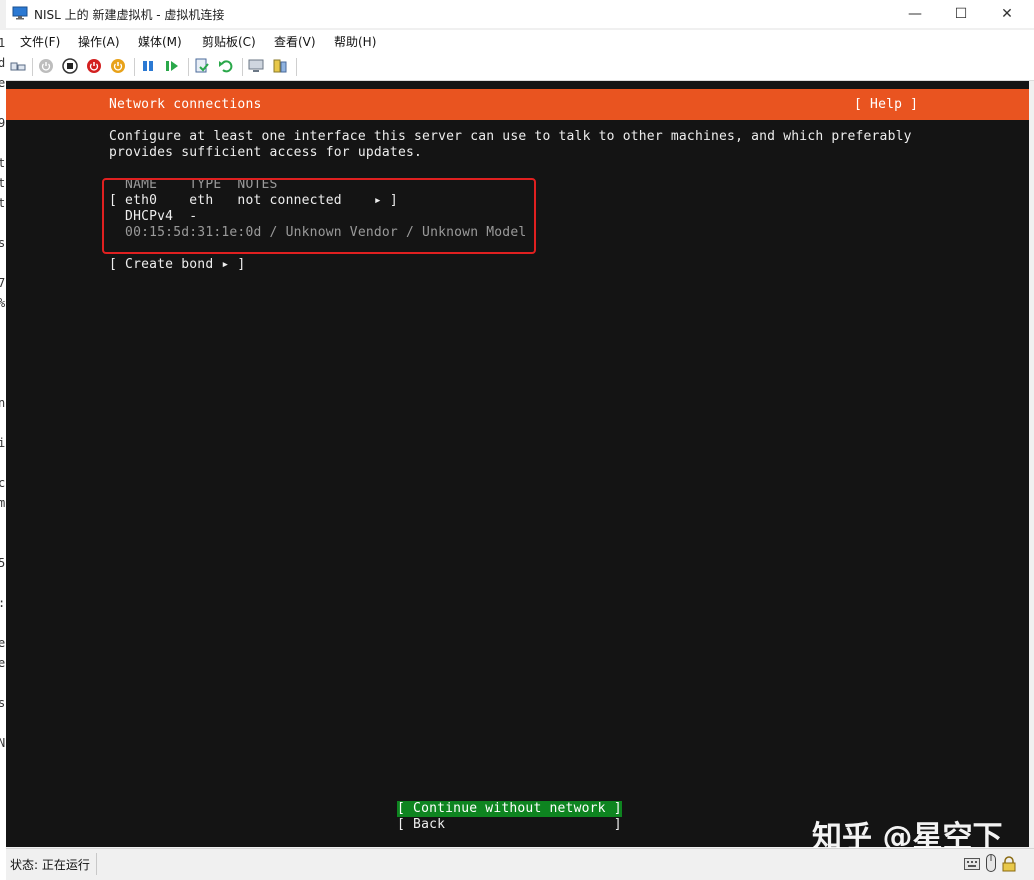  Describe the element at coordinates (202, 66) in the screenshot. I see `checkpoint-icon` at that location.